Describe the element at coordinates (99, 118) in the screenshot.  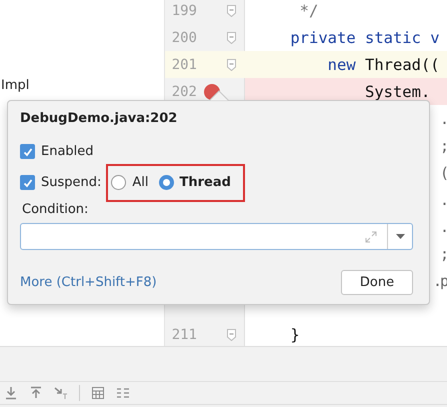
I see `popup-title: DebugDemo.java:202` at that location.